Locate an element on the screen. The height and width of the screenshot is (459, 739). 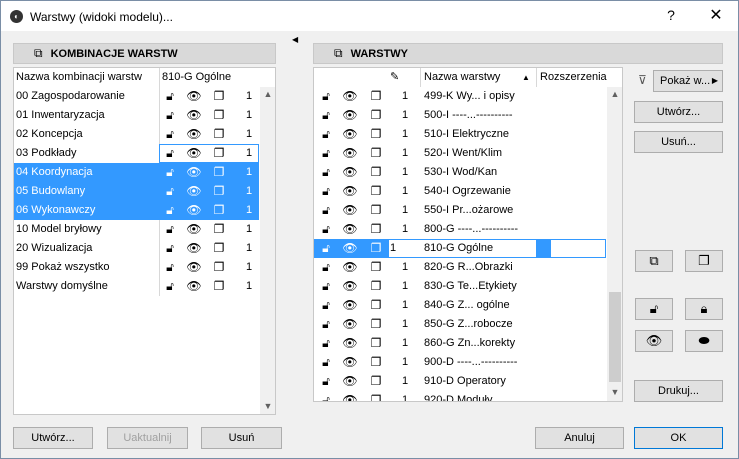
combination-row: 99 Pokaż wszystko 🔓︎ 👁︎ ❐ 1 is located at coordinates (136, 267).